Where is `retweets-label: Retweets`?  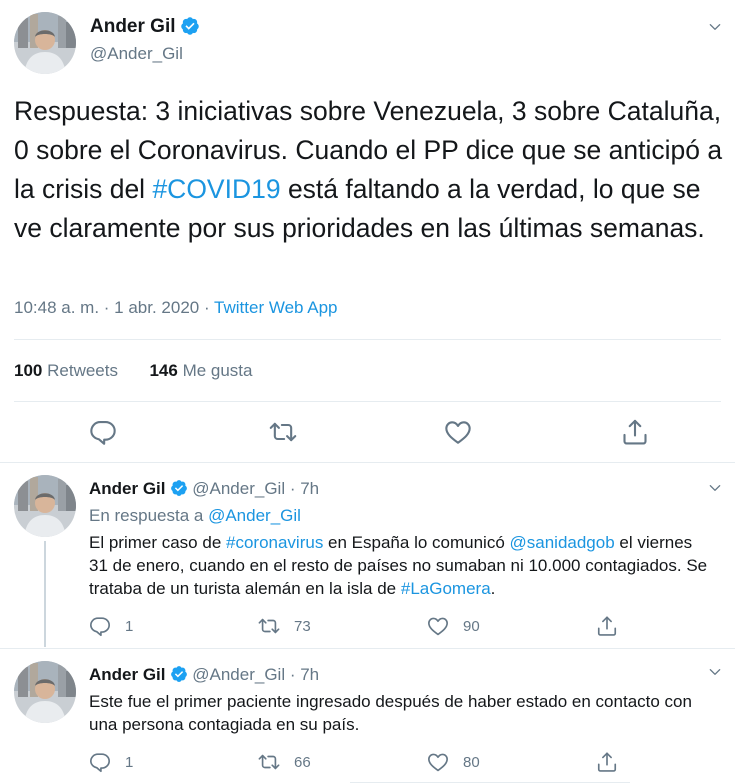 retweets-label: Retweets is located at coordinates (82, 370).